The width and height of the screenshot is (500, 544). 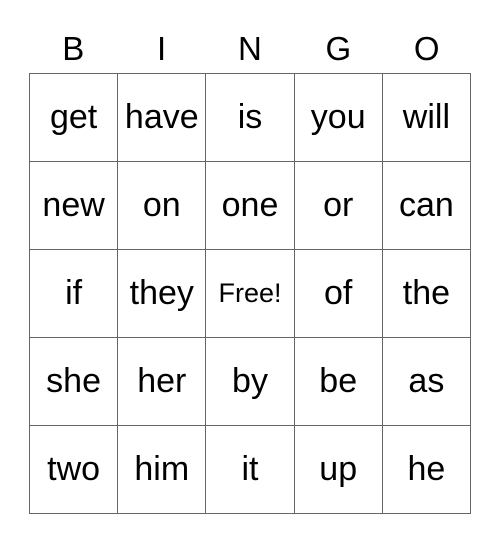 I want to click on bingo-cell: is, so click(x=250, y=118).